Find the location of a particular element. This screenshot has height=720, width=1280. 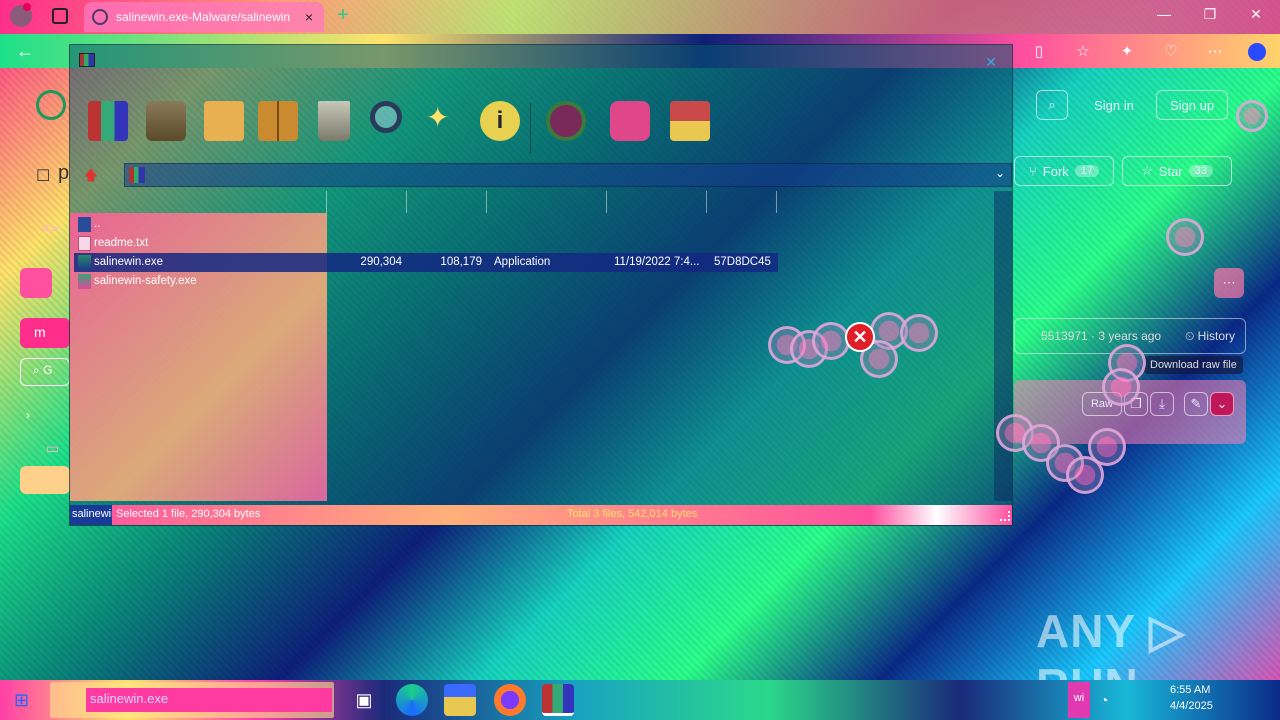

profile-icon is located at coordinates (21, 15).